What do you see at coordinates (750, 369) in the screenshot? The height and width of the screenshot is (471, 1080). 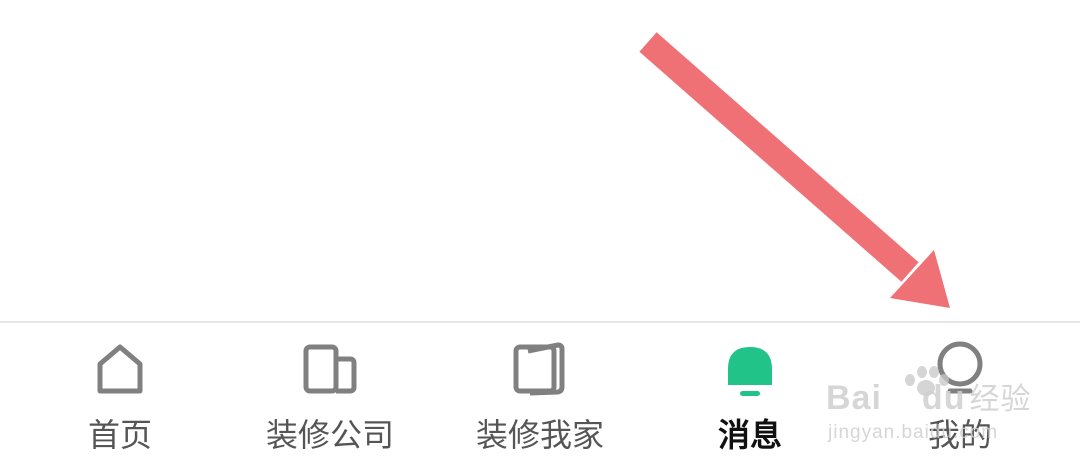 I see `bell-icon` at bounding box center [750, 369].